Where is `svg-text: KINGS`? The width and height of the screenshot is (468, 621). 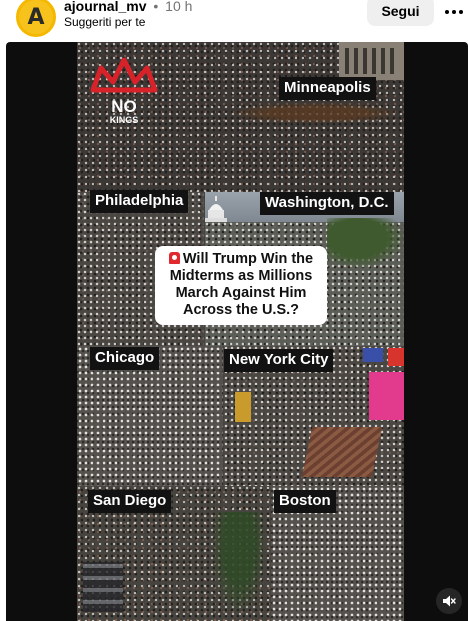 svg-text: KINGS is located at coordinates (124, 119).